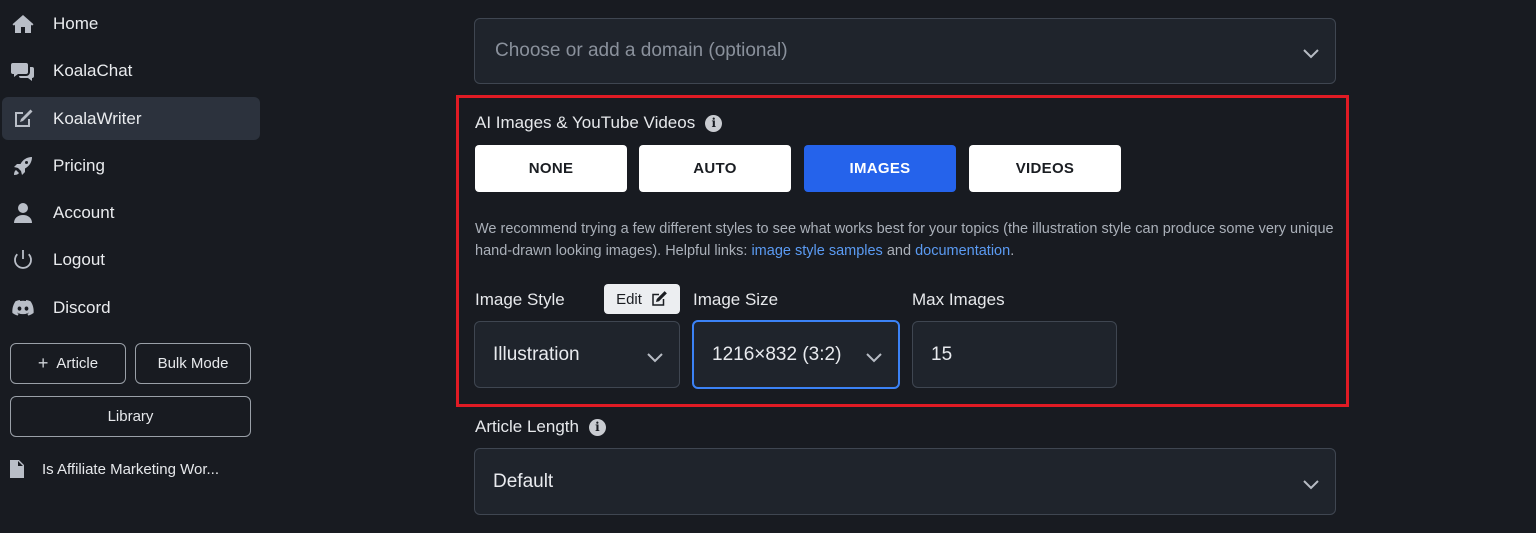 Image resolution: width=1536 pixels, height=533 pixels. What do you see at coordinates (131, 165) in the screenshot?
I see `sidebar-item-pricing: Pricing` at bounding box center [131, 165].